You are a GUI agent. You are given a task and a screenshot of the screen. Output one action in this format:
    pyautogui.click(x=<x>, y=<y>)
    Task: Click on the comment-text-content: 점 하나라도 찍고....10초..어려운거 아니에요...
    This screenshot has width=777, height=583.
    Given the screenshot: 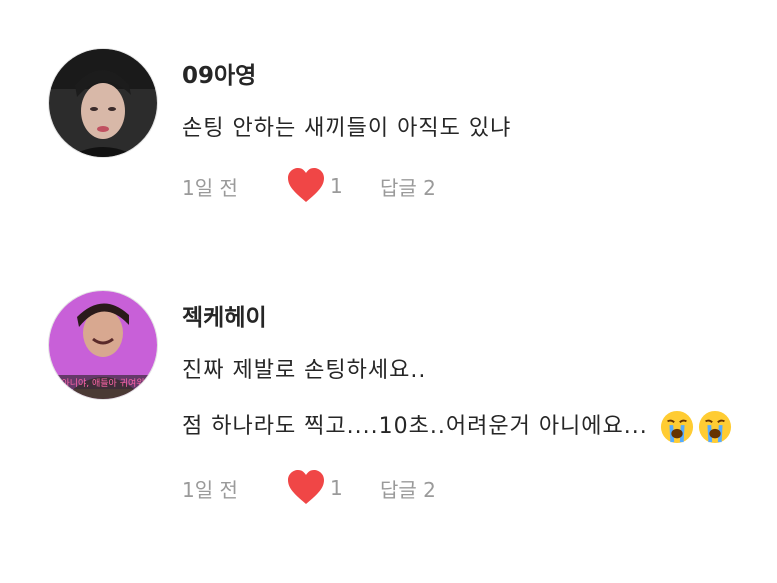 What is the action you would take?
    pyautogui.click(x=415, y=426)
    